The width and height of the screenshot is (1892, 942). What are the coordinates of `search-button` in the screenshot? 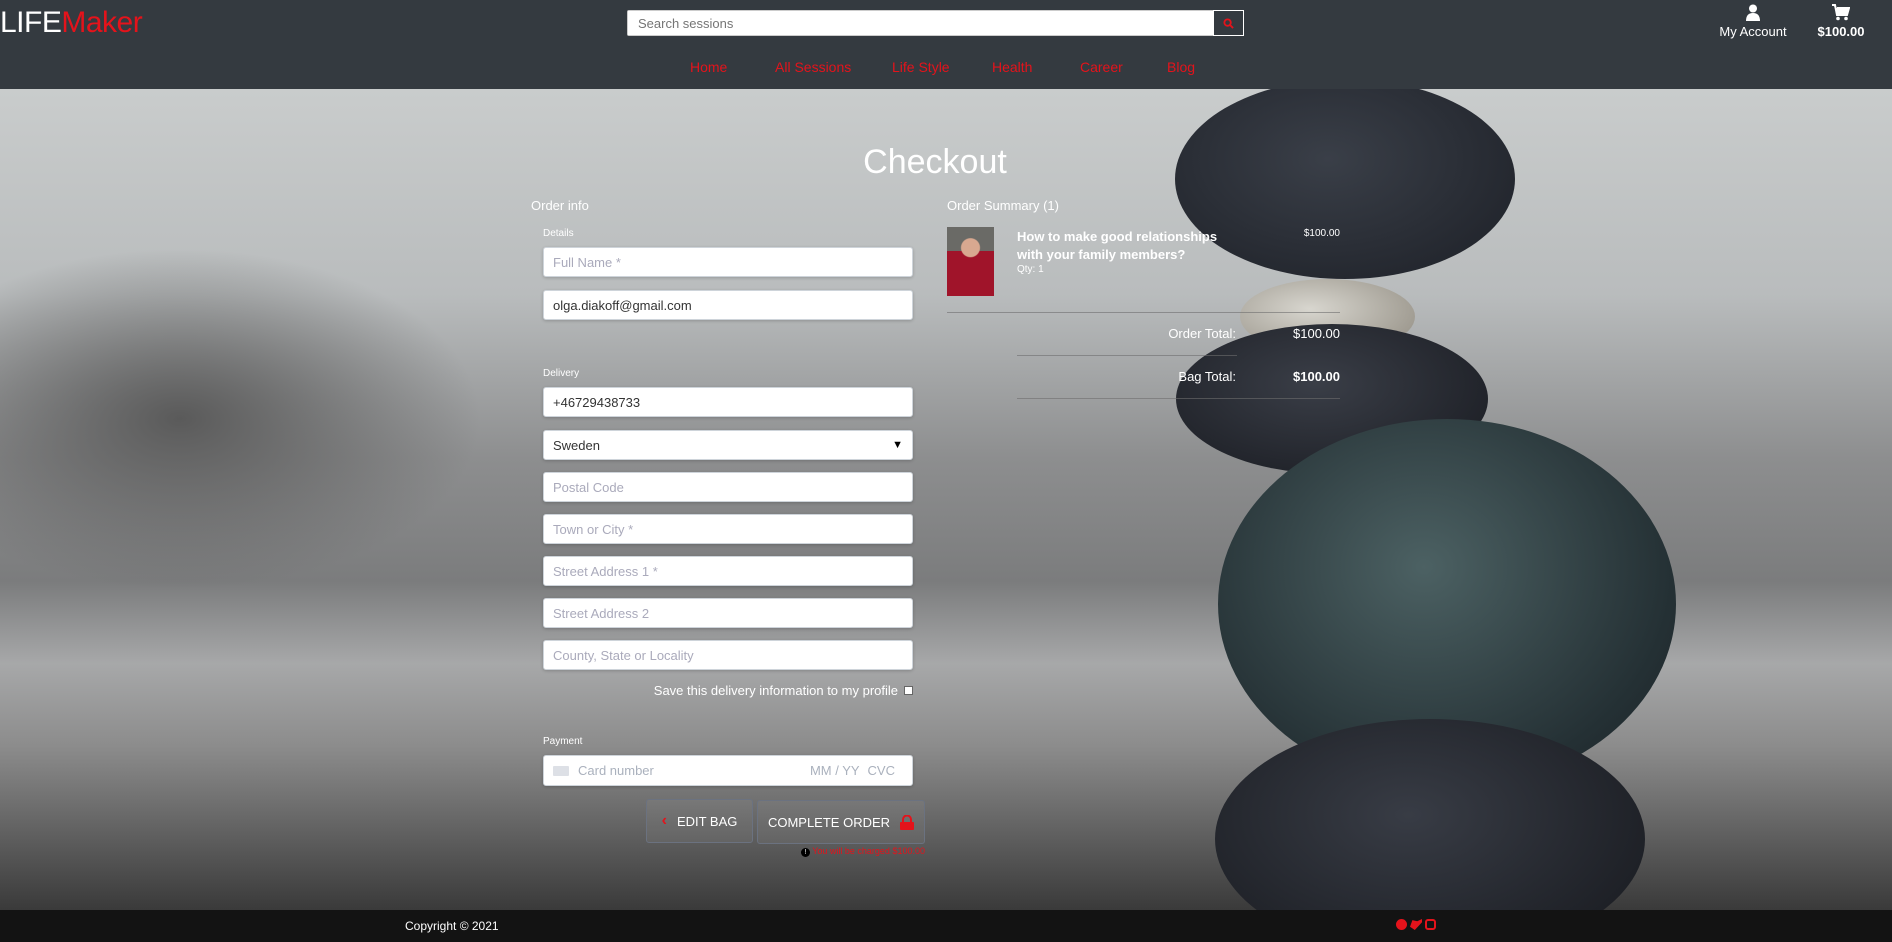 It's located at (1228, 23).